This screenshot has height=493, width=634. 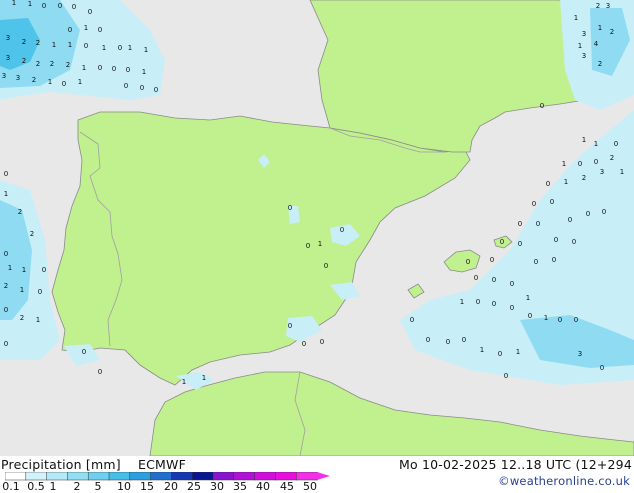 What do you see at coordinates (171, 486) in the screenshot?
I see `legend-tick-label: 20` at bounding box center [171, 486].